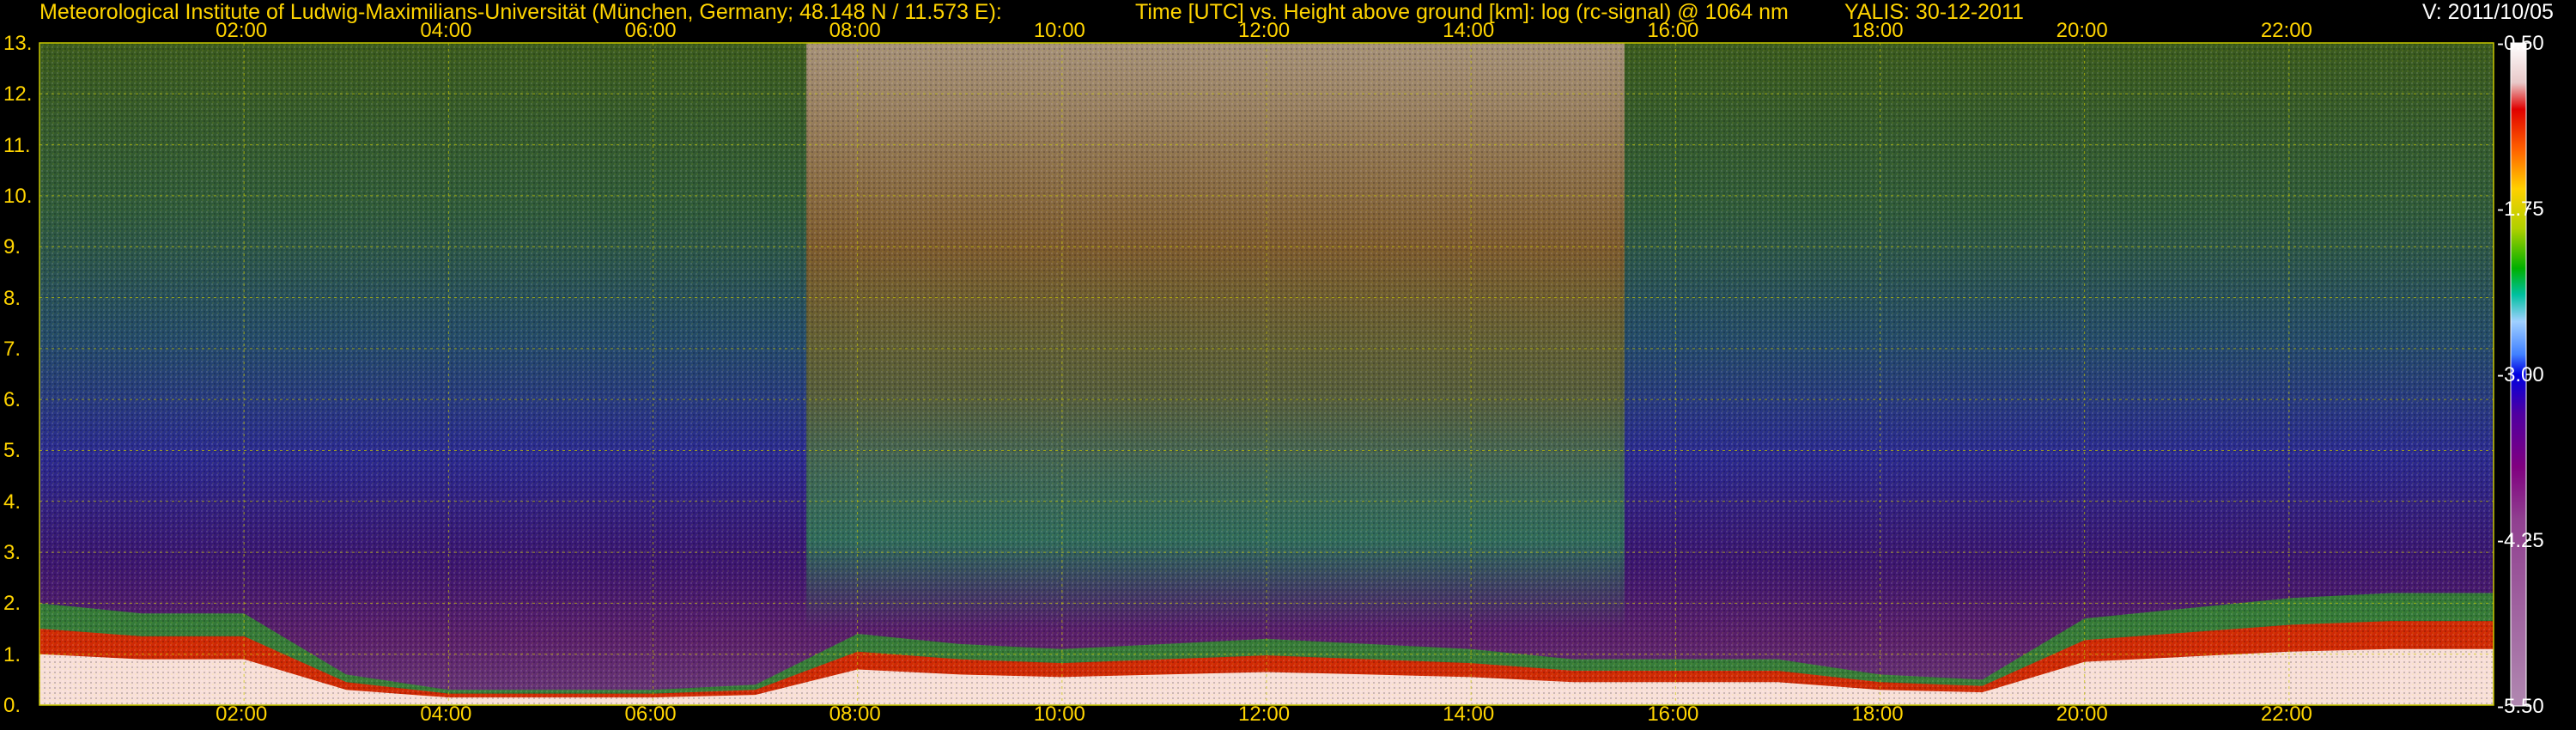  What do you see at coordinates (12, 247) in the screenshot?
I see `y-tick-label: 9.` at bounding box center [12, 247].